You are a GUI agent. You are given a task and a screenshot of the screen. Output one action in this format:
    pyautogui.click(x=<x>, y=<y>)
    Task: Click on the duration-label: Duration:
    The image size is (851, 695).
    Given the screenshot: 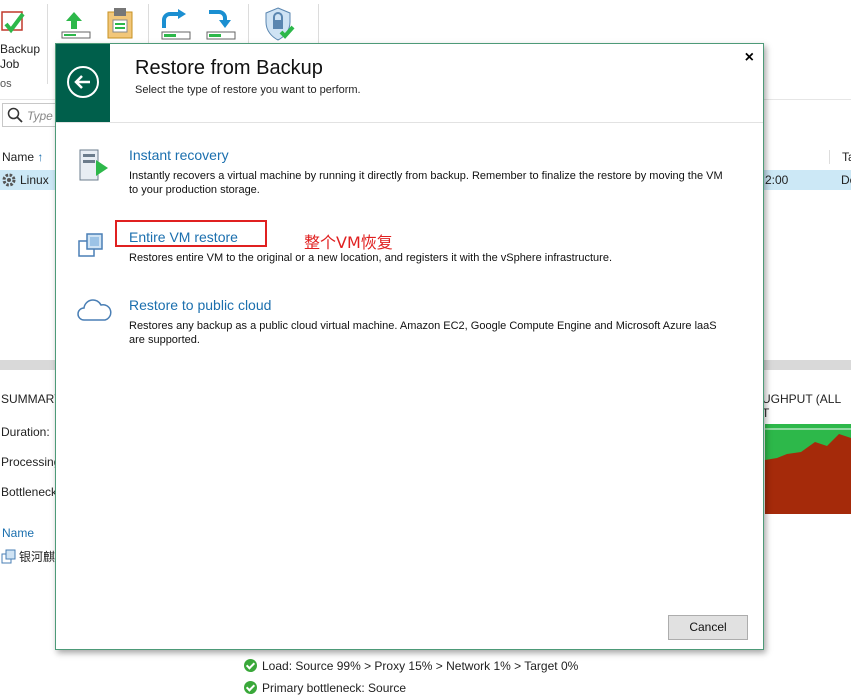 What is the action you would take?
    pyautogui.click(x=25, y=432)
    